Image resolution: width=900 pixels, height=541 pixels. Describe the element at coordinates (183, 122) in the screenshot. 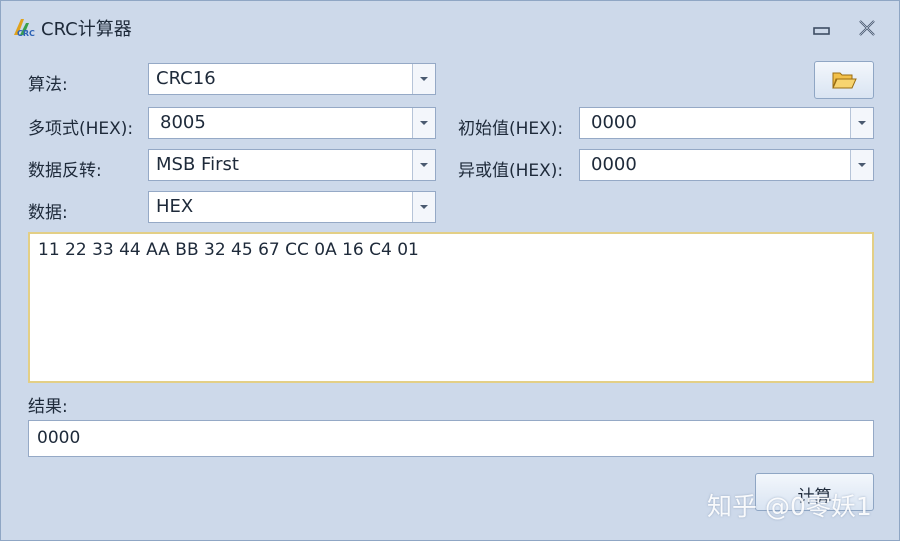

I see `polynomial-value: 8005` at that location.